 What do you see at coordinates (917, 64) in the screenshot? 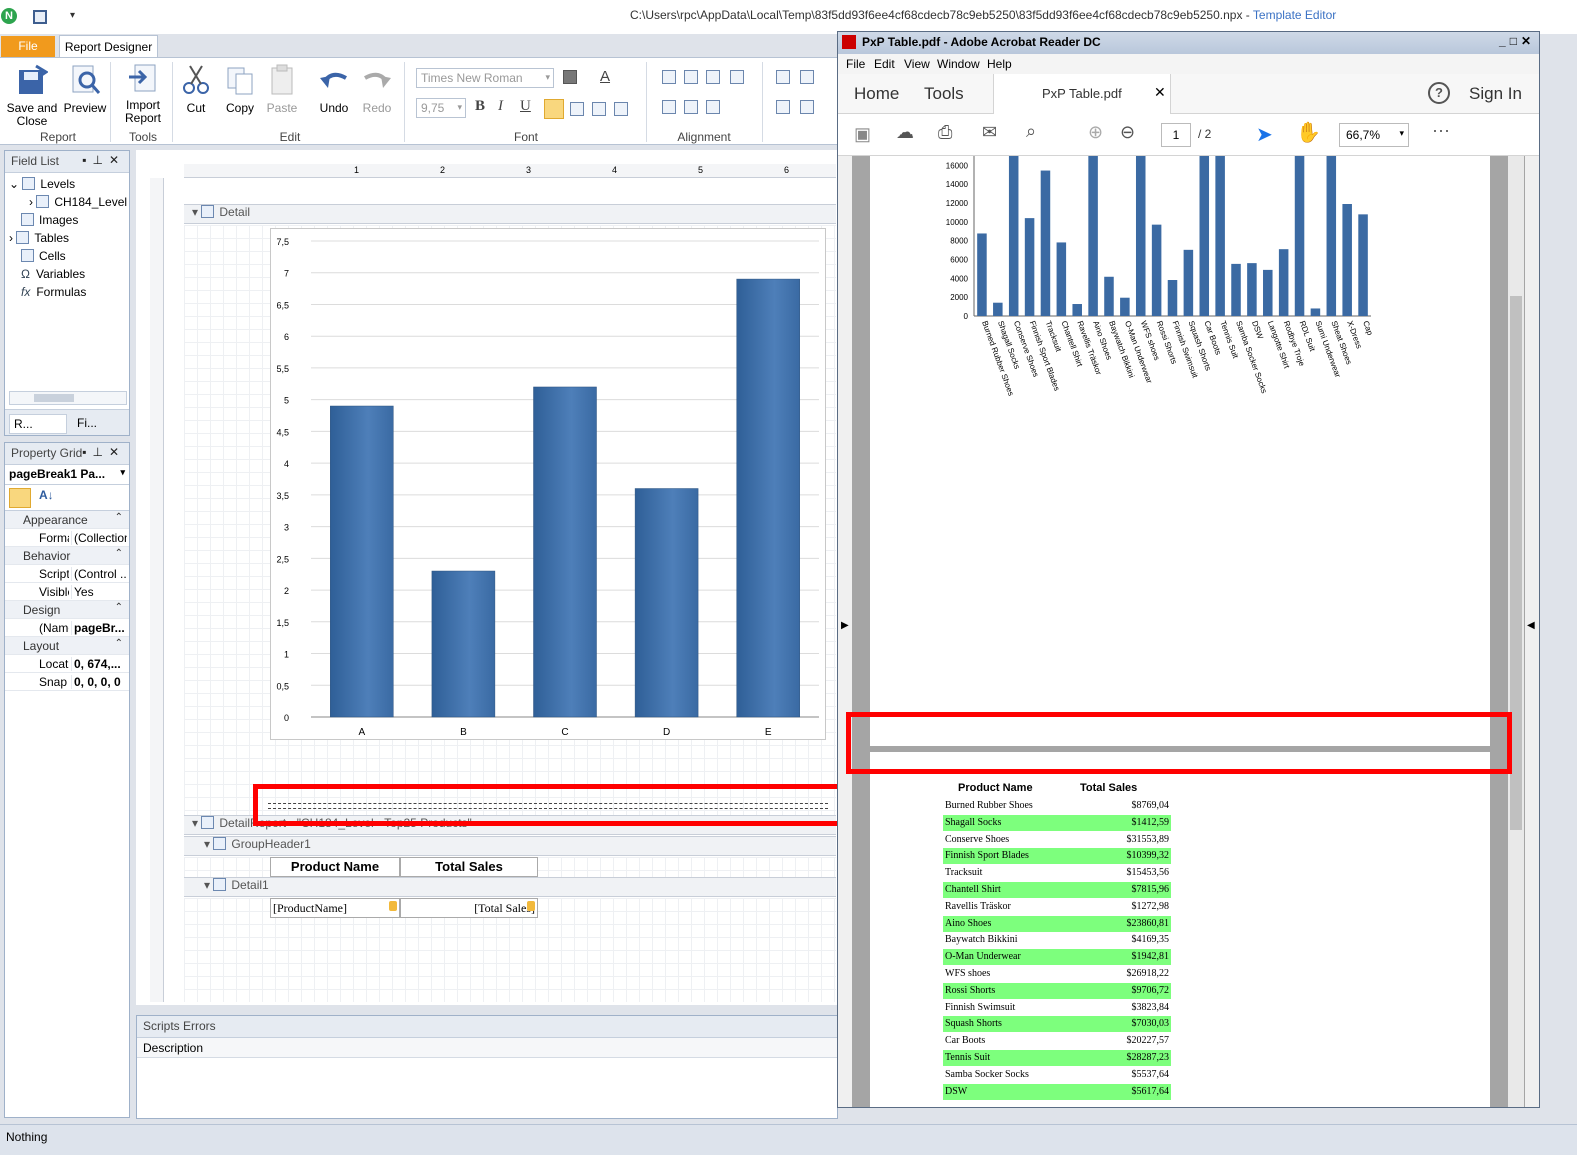
I see `menu-view: View` at bounding box center [917, 64].